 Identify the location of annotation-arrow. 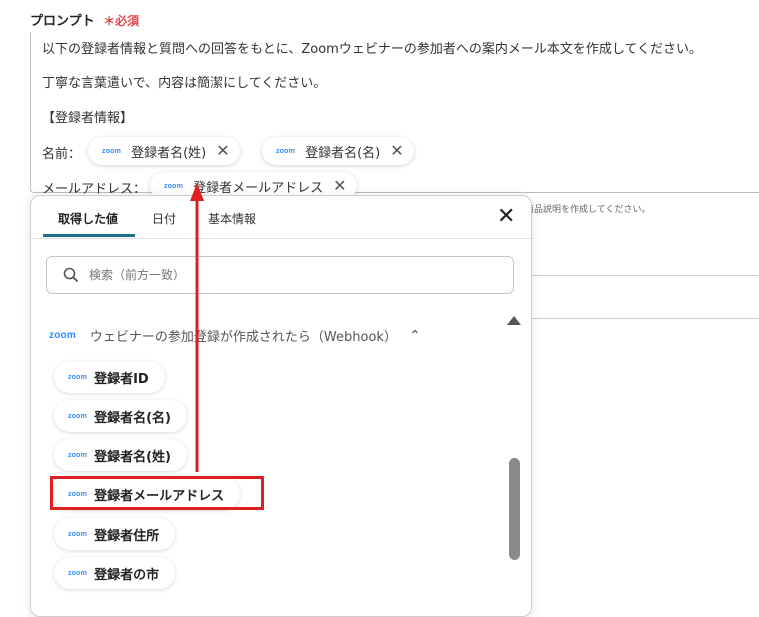
(197, 327).